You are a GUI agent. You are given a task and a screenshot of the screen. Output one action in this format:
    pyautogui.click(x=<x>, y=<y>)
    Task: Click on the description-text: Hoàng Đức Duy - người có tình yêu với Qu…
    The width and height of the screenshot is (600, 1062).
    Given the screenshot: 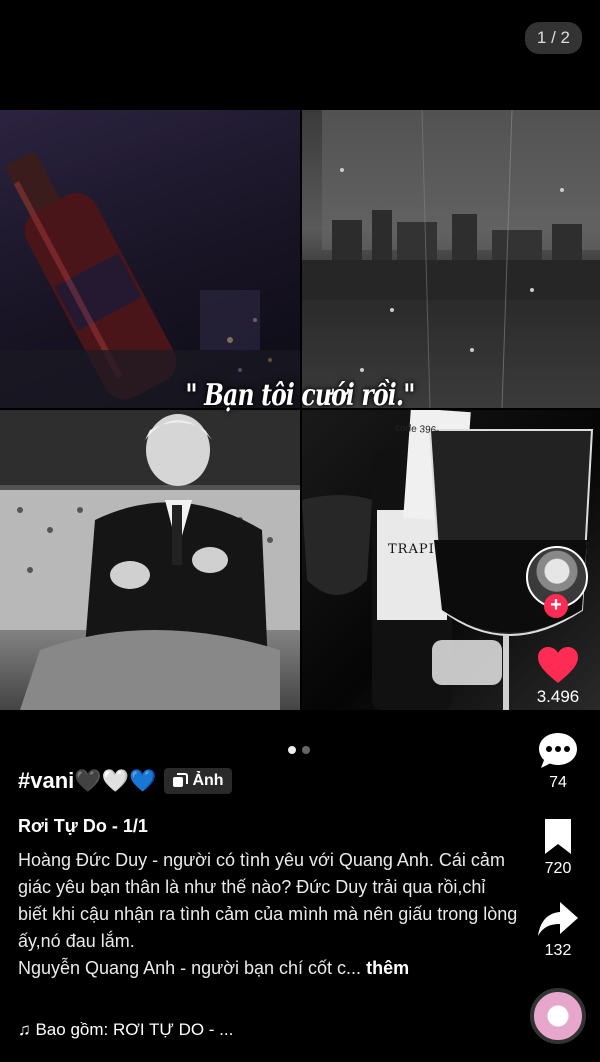 What is the action you would take?
    pyautogui.click(x=268, y=900)
    